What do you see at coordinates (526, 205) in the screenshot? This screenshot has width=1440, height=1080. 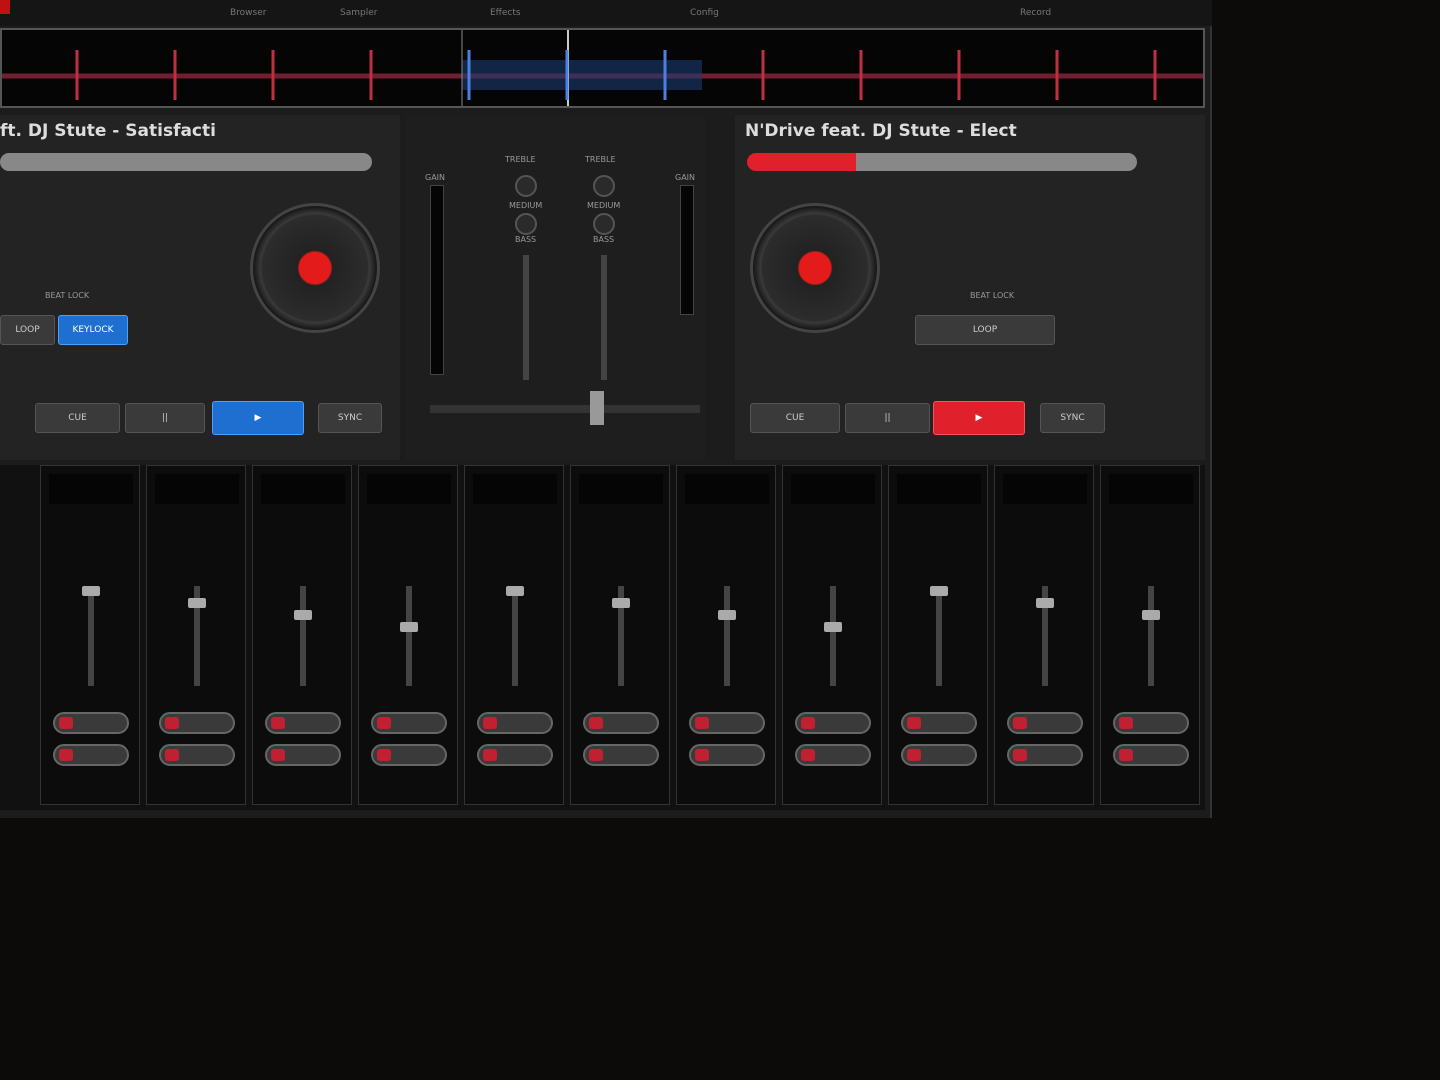 I see `eq-medium-label-a: MEDIUM` at bounding box center [526, 205].